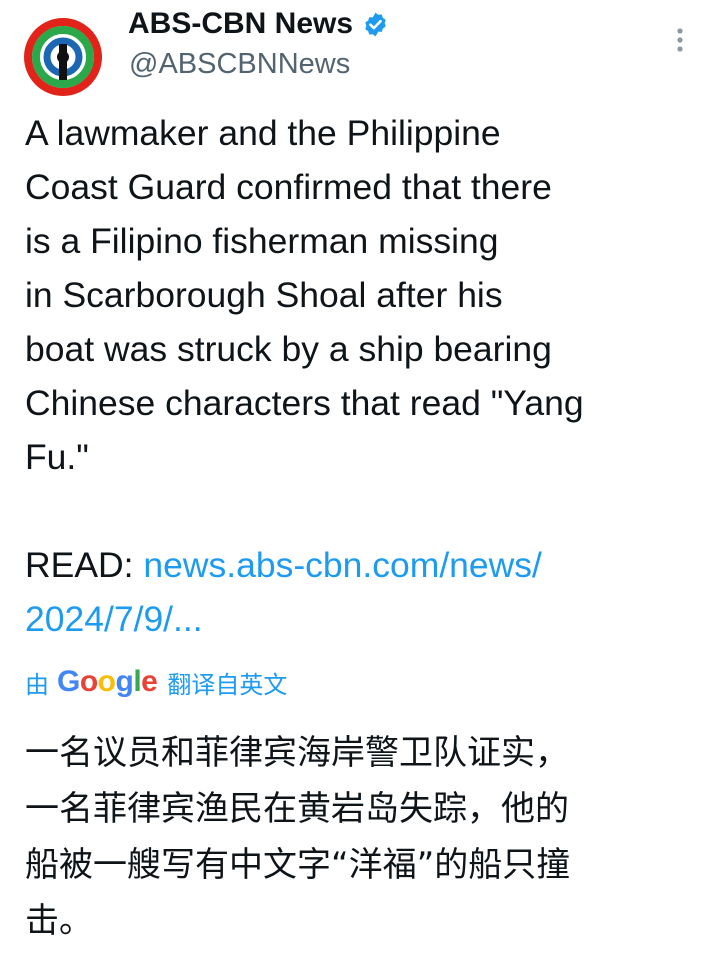  I want to click on translation-suffix: 翻译自英文, so click(227, 684).